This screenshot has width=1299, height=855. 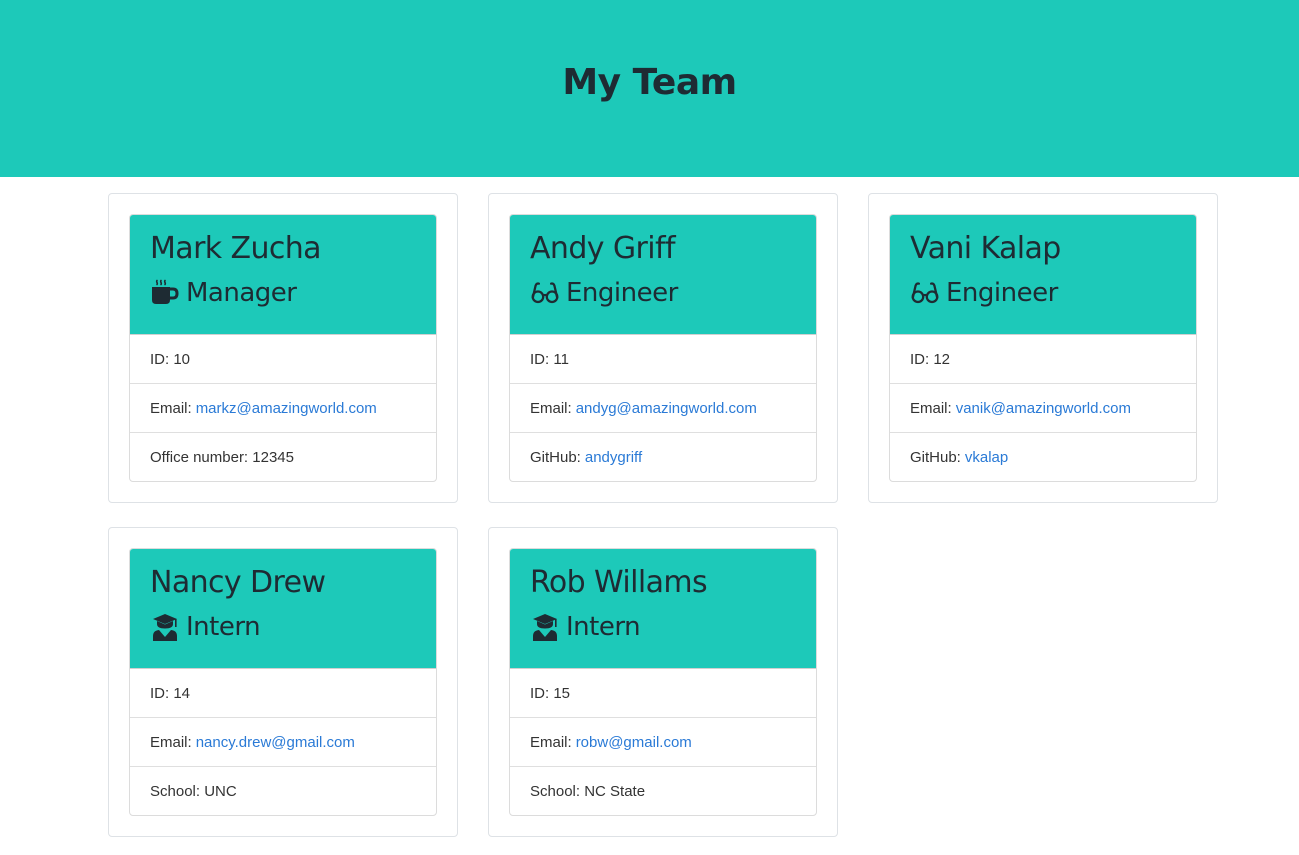 What do you see at coordinates (985, 248) in the screenshot?
I see `employee-name: Vani Kalap` at bounding box center [985, 248].